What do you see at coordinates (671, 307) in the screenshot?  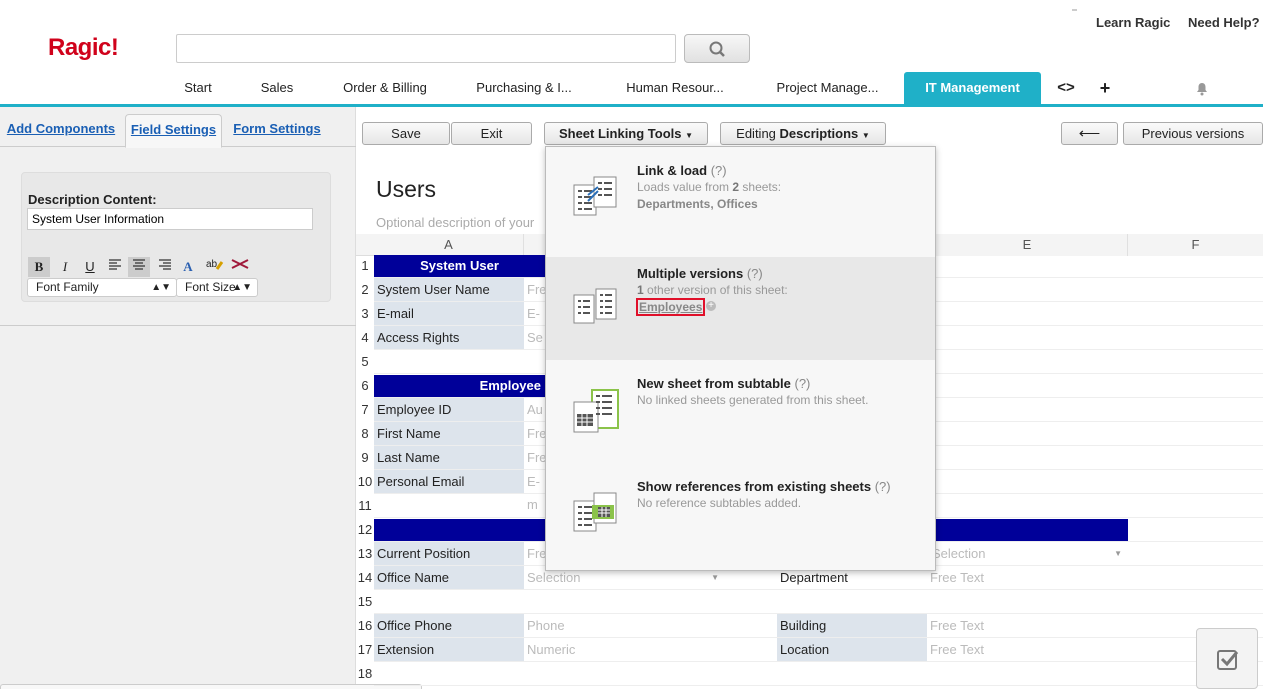 I see `version-employees-link: Employees` at bounding box center [671, 307].